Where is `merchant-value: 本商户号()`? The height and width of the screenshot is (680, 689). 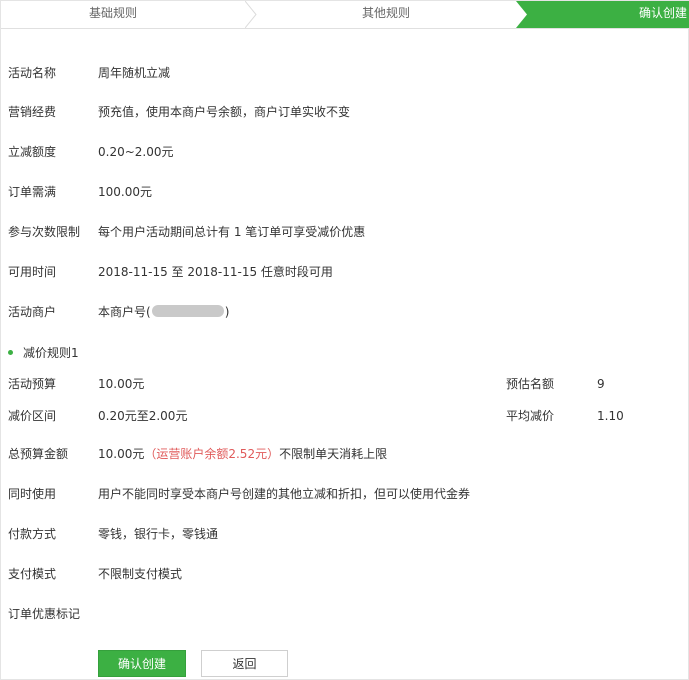
merchant-value: 本商户号() is located at coordinates (163, 312).